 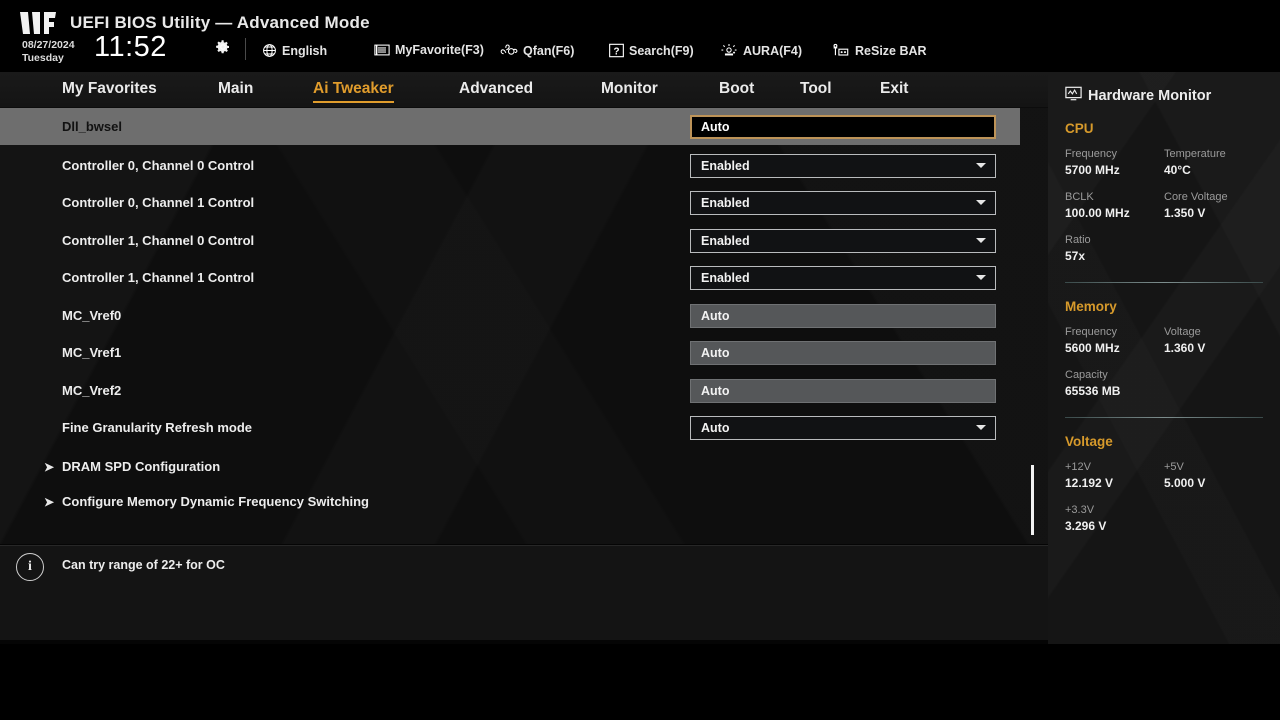 What do you see at coordinates (510, 466) in the screenshot?
I see `submenu-row-dram-spd-configuration: ➤ DRAM SPD Configuration` at bounding box center [510, 466].